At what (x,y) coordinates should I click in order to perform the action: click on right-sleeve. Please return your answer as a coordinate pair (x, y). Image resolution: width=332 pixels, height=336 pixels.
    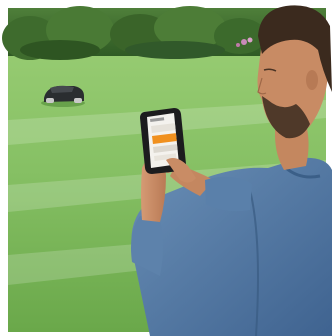
    Looking at the image, I should click on (228, 194).